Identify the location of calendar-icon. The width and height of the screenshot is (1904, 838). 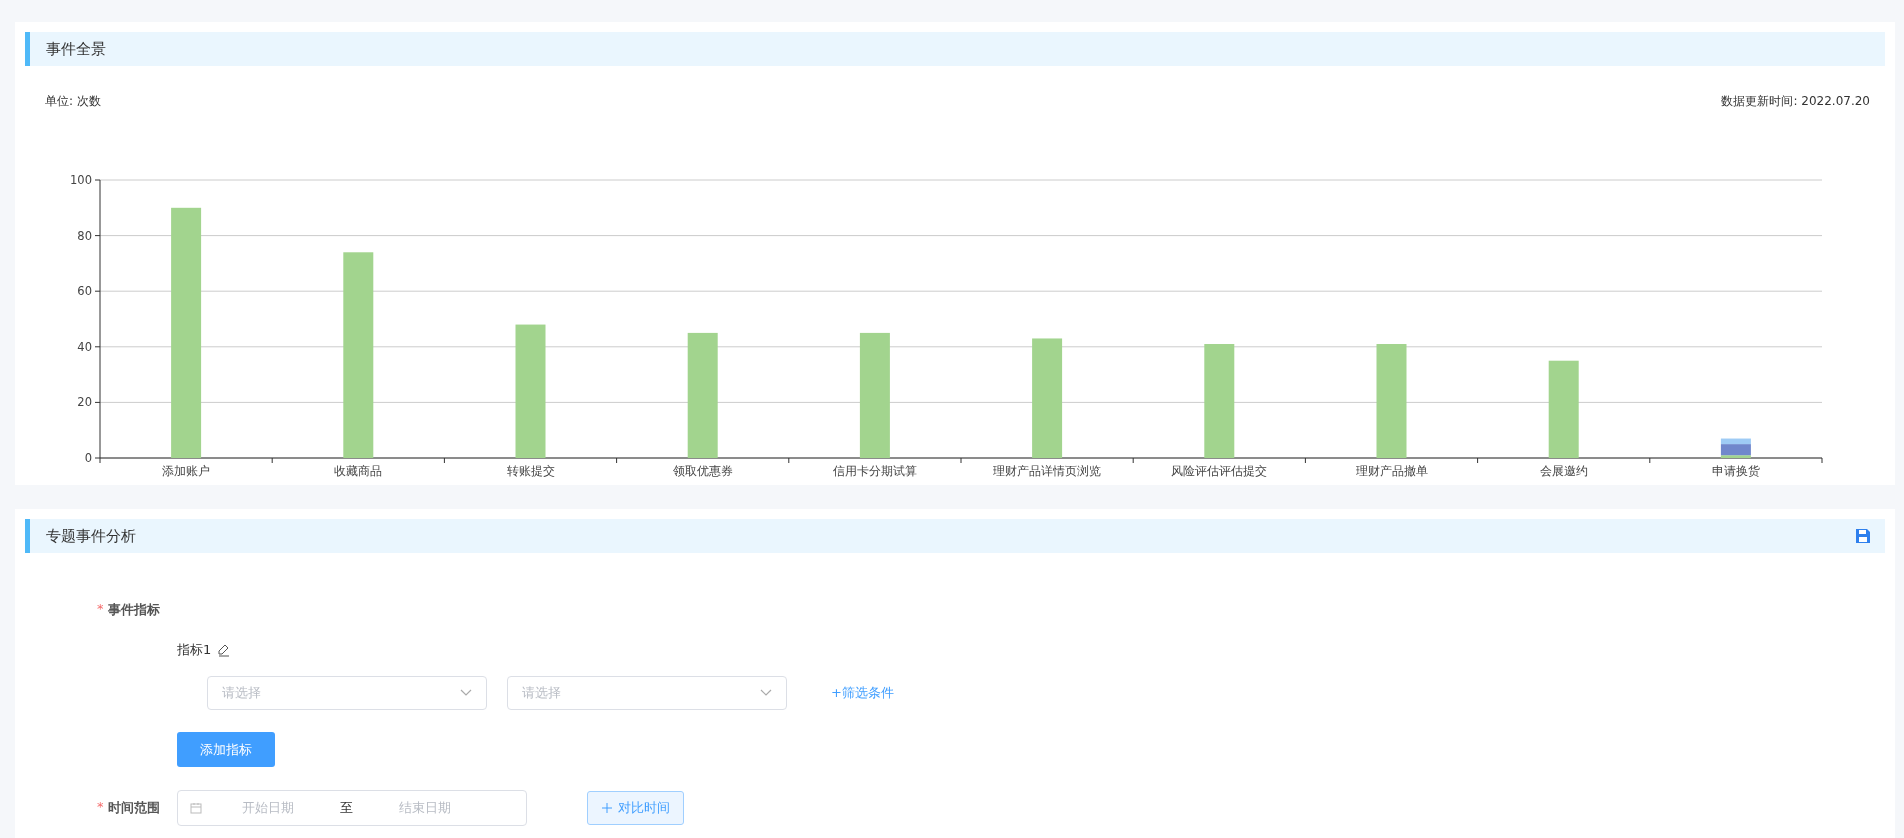
(196, 808).